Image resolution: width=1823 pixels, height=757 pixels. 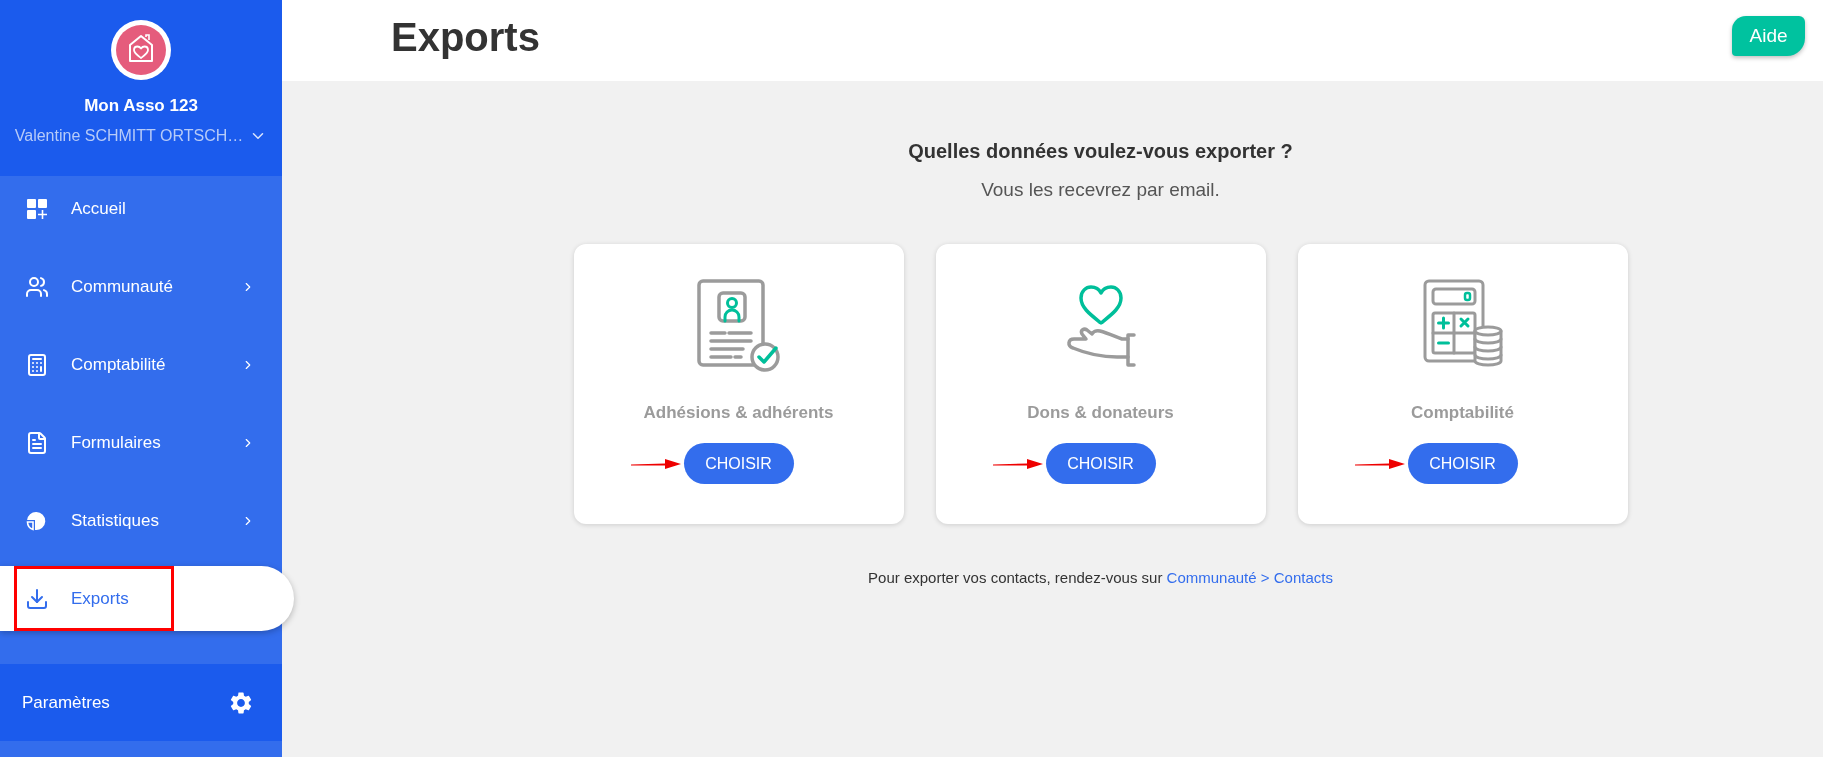 What do you see at coordinates (37, 442) in the screenshot?
I see `document-icon` at bounding box center [37, 442].